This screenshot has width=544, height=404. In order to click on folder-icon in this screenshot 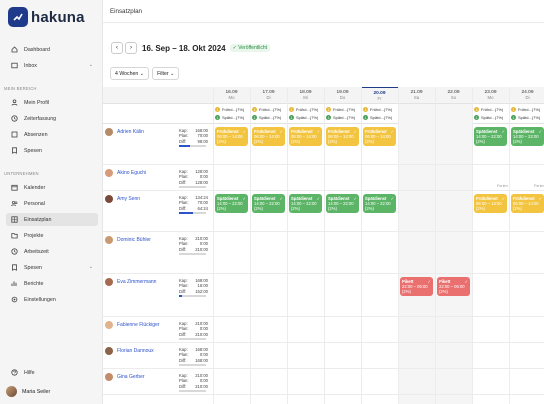, I will do `click(14, 236)`.